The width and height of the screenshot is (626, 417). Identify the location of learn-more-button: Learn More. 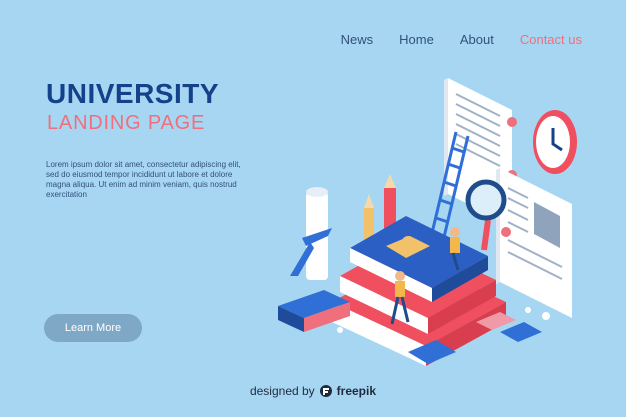
(93, 328).